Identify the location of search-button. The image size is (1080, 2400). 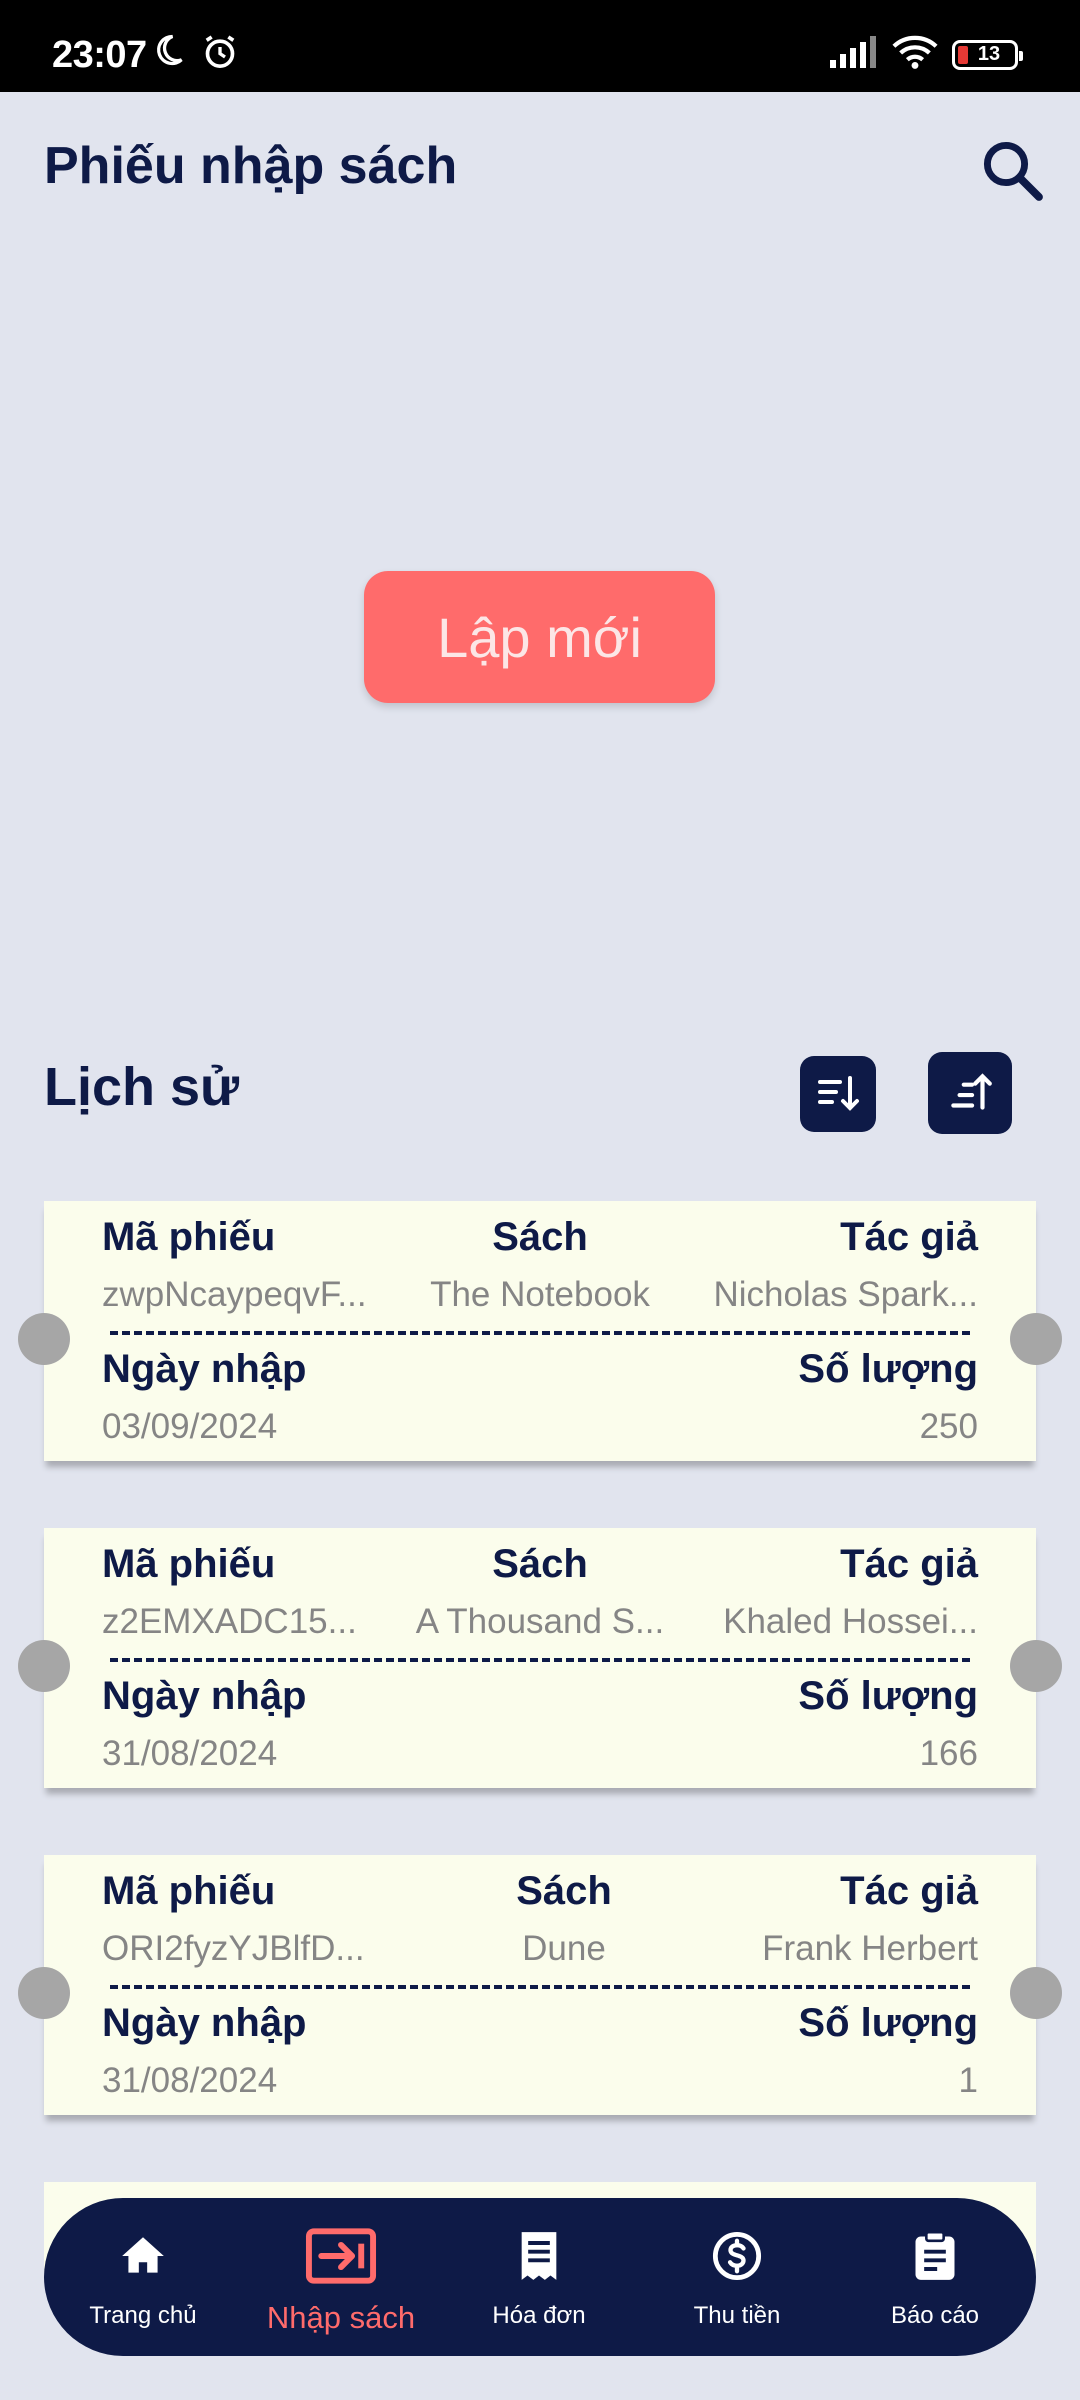
(1012, 170).